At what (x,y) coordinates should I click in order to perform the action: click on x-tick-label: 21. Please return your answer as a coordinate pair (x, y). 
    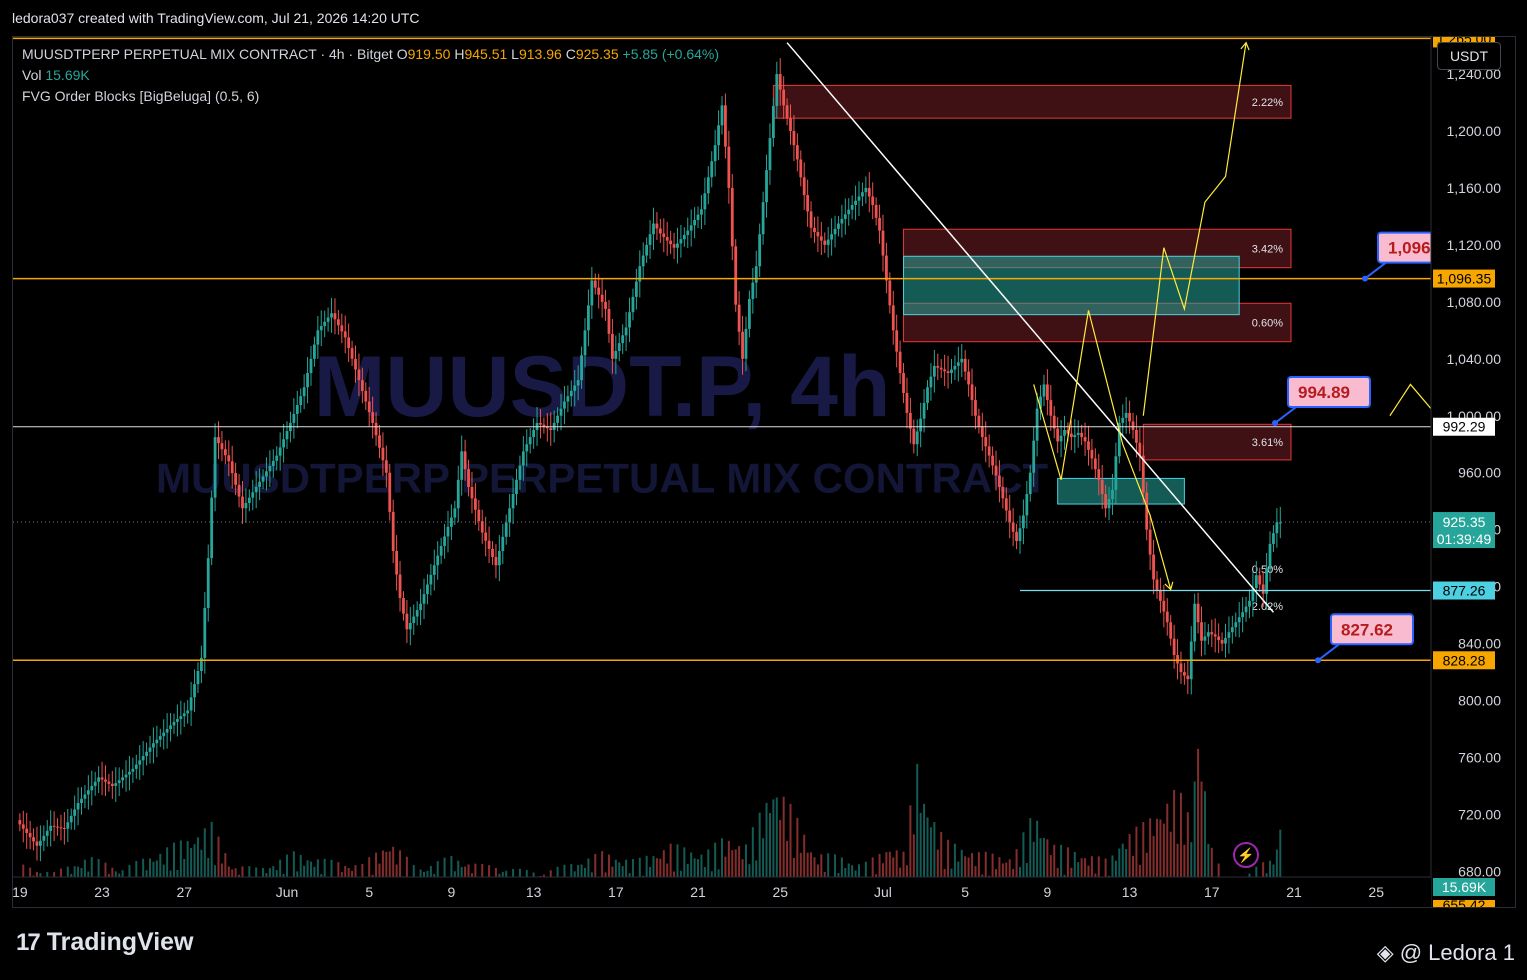
    Looking at the image, I should click on (1294, 892).